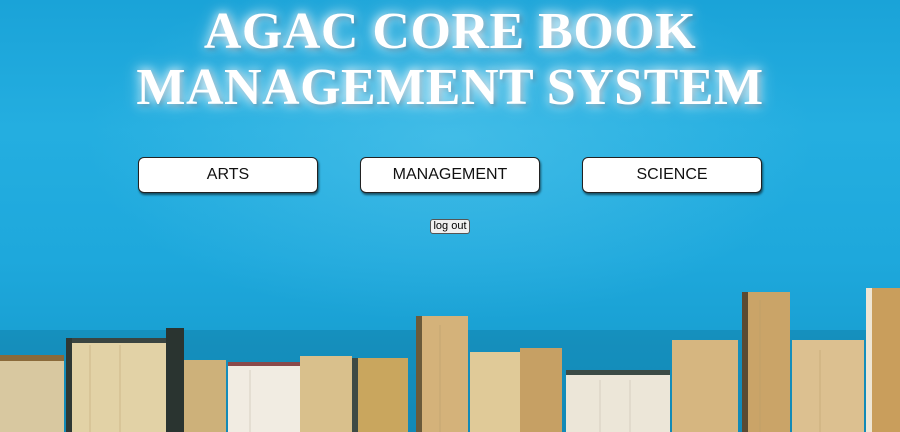  What do you see at coordinates (672, 175) in the screenshot?
I see `science-button: SCIENCE` at bounding box center [672, 175].